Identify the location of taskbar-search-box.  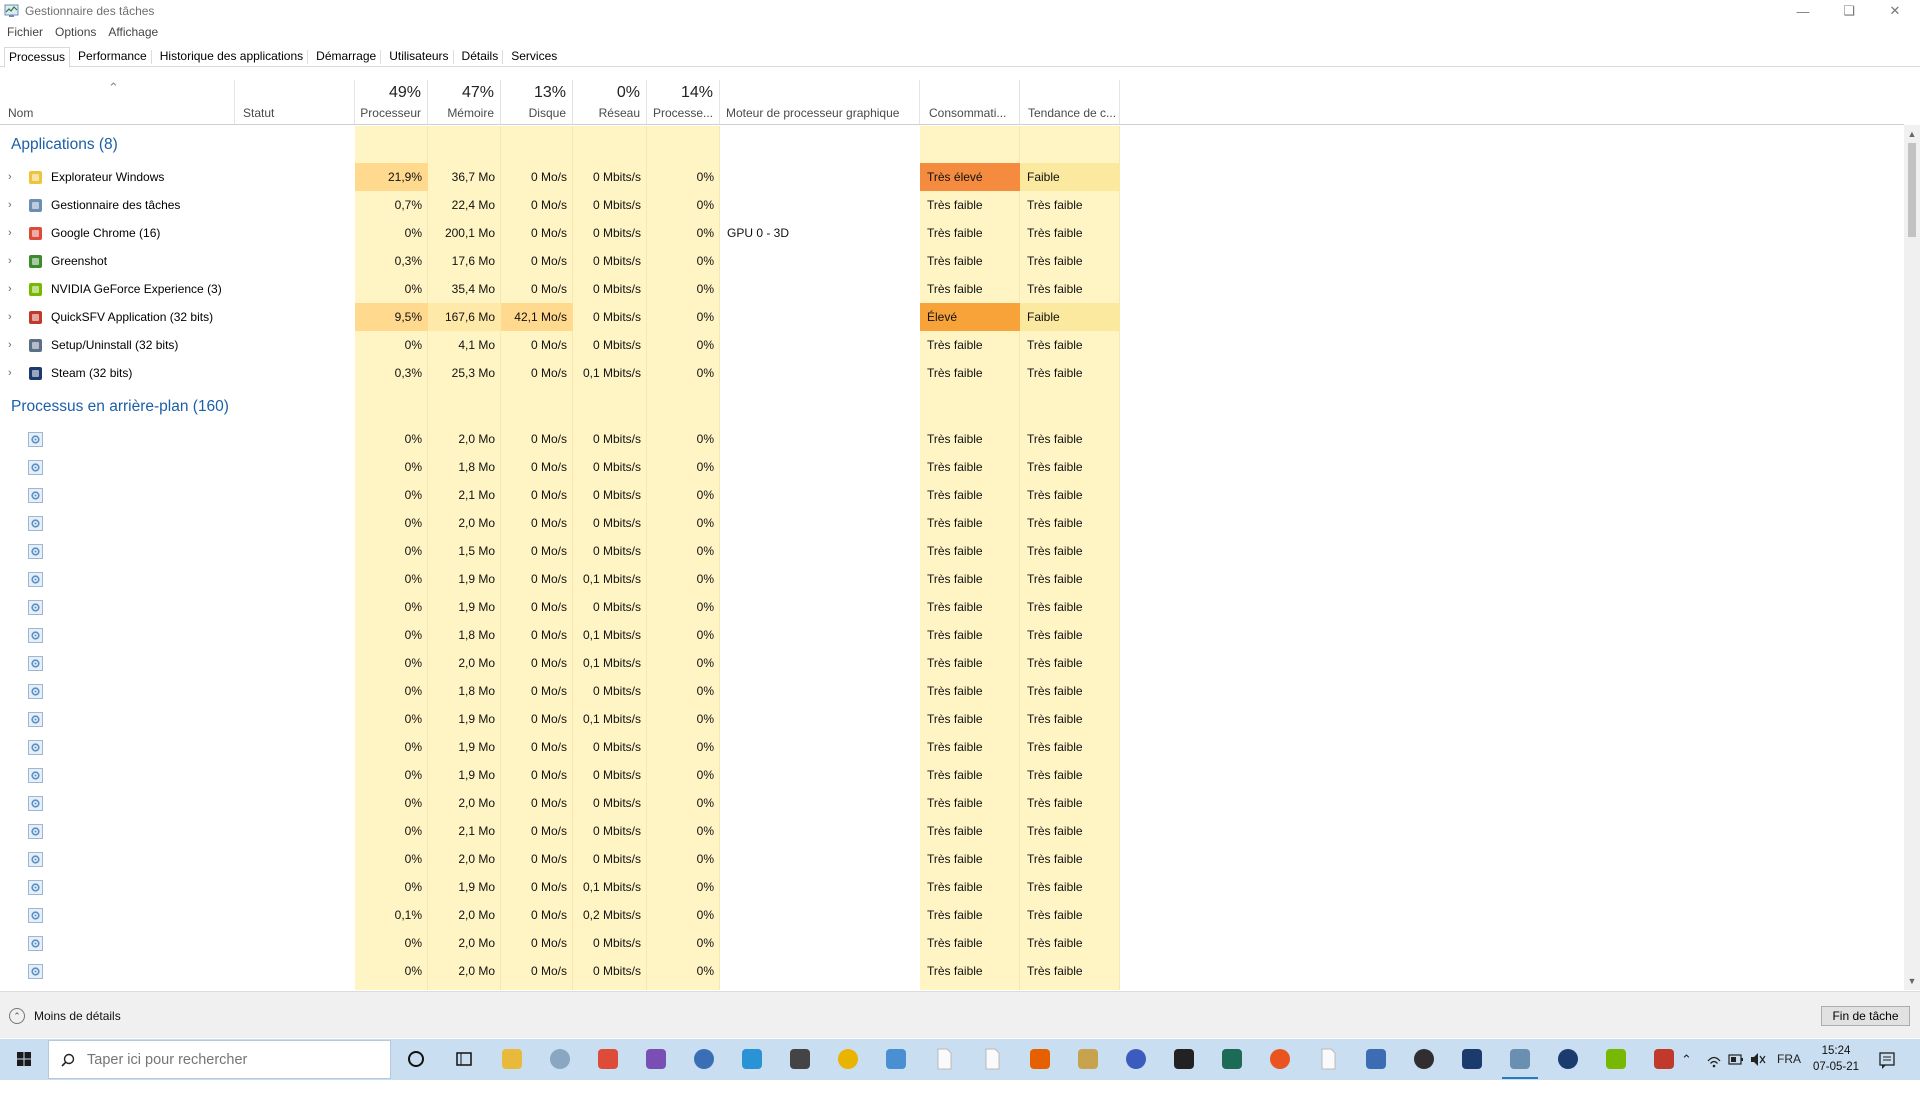
(219, 1059).